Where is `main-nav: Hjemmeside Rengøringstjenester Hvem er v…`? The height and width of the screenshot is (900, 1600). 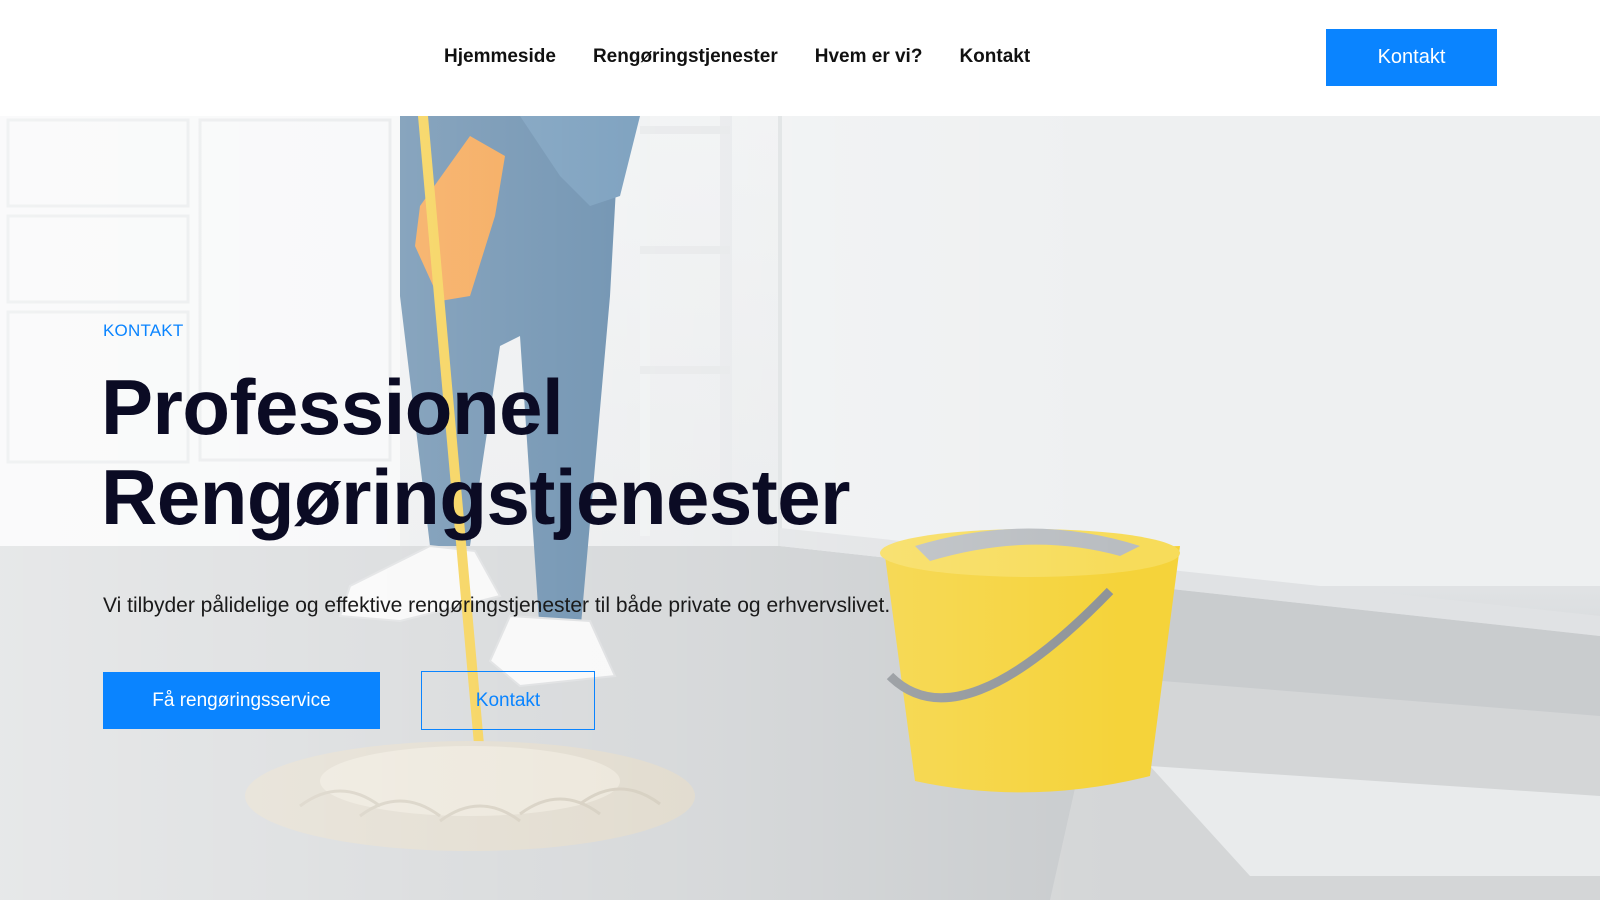
main-nav: Hjemmeside Rengøringstjenester Hvem er v… is located at coordinates (737, 57).